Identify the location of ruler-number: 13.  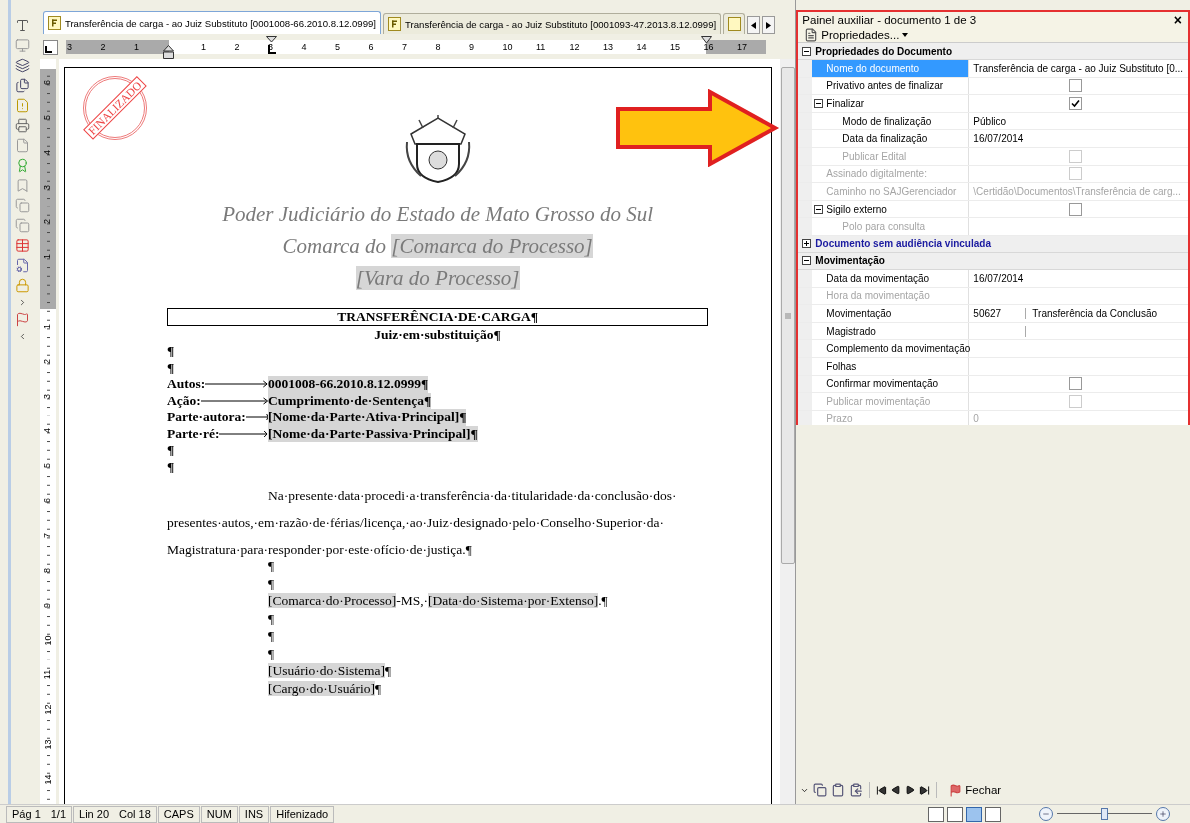
(48, 744).